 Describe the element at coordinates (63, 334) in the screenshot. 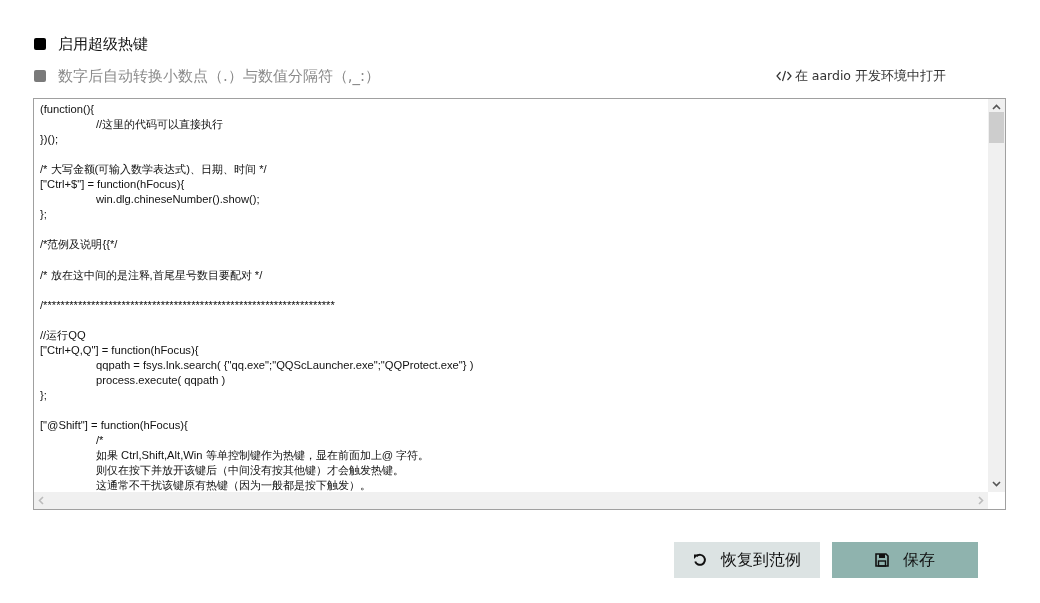

I see `code-line: //运行QQ` at that location.